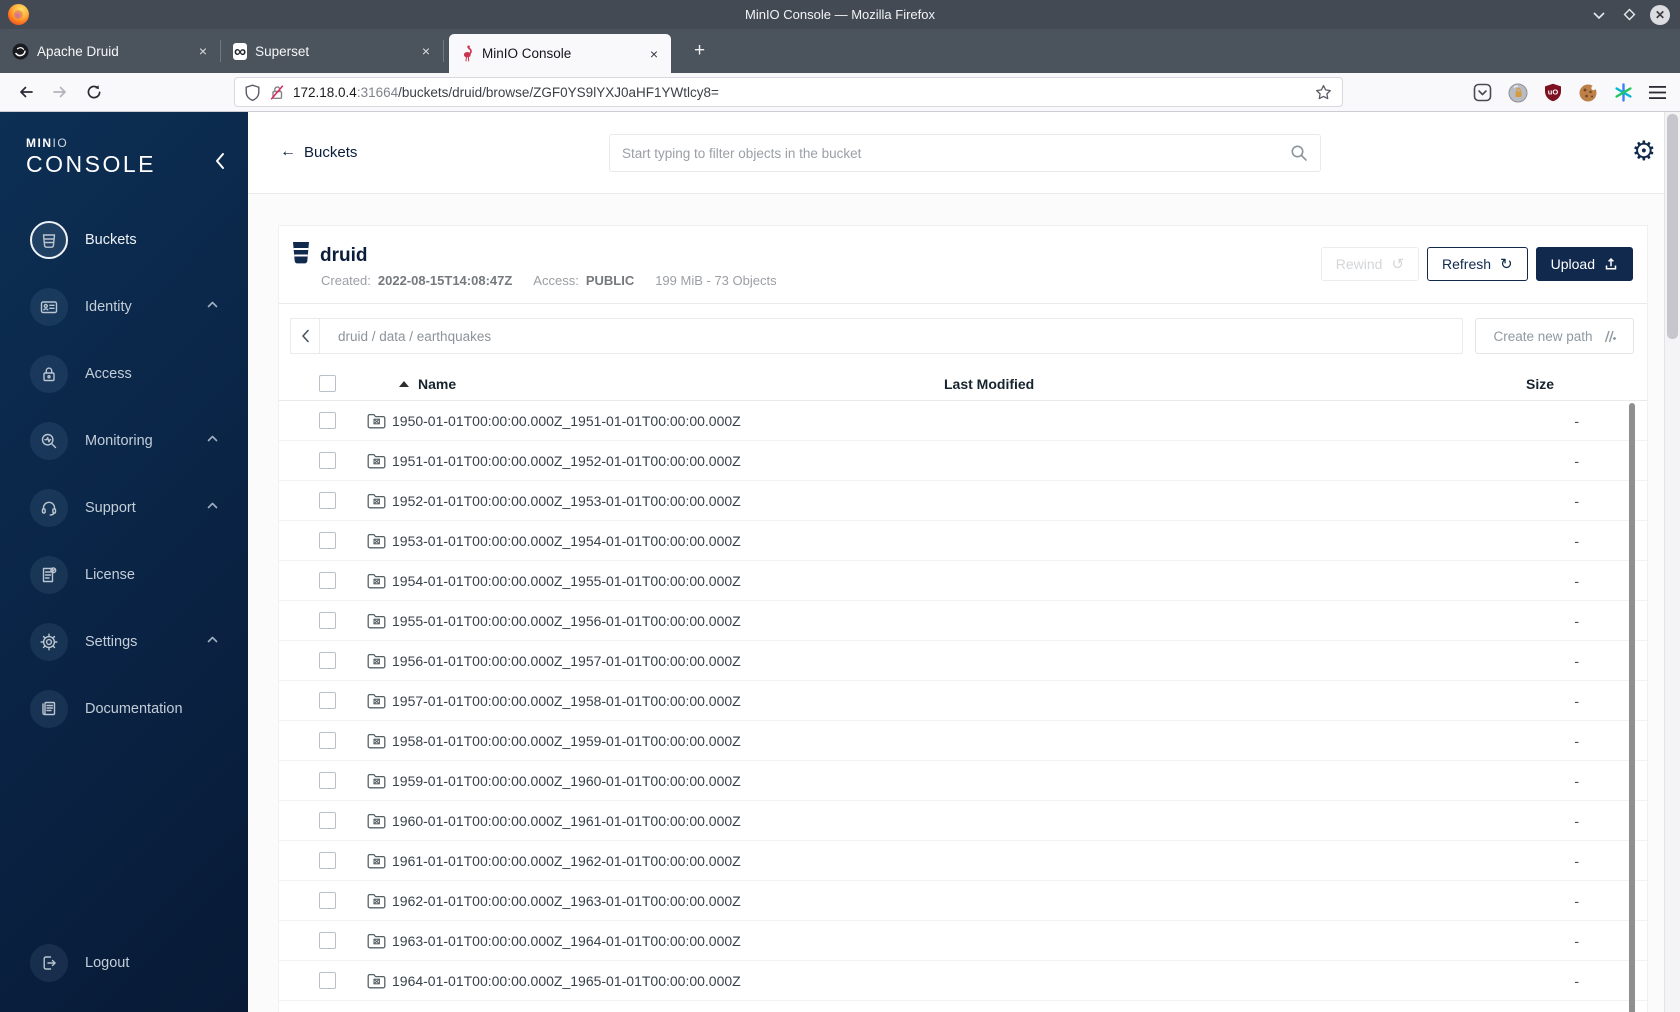  What do you see at coordinates (220, 161) in the screenshot?
I see `sidebar-collapse-icon` at bounding box center [220, 161].